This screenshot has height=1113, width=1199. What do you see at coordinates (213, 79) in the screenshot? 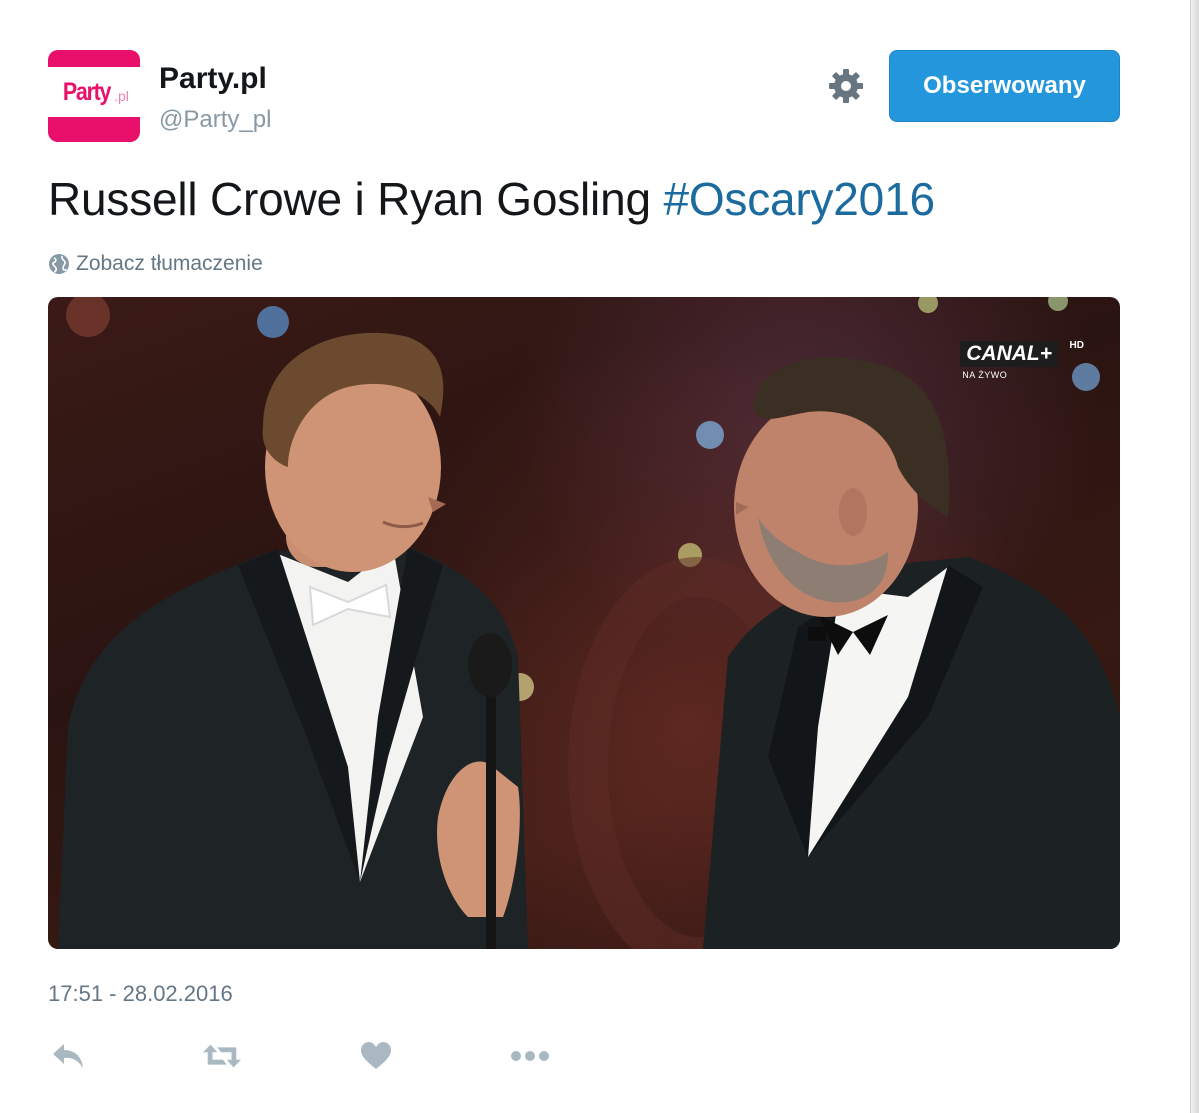
I see `display-name: Party.pl` at bounding box center [213, 79].